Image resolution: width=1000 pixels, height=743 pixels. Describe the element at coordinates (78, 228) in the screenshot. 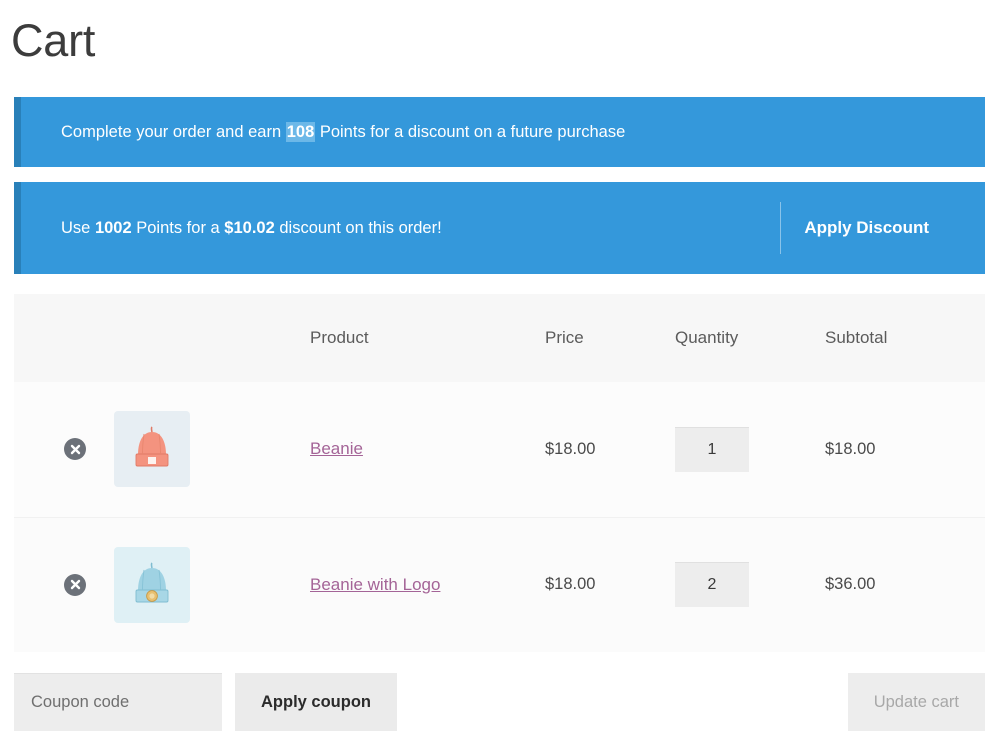

I see `redeem-prefix: Use` at that location.